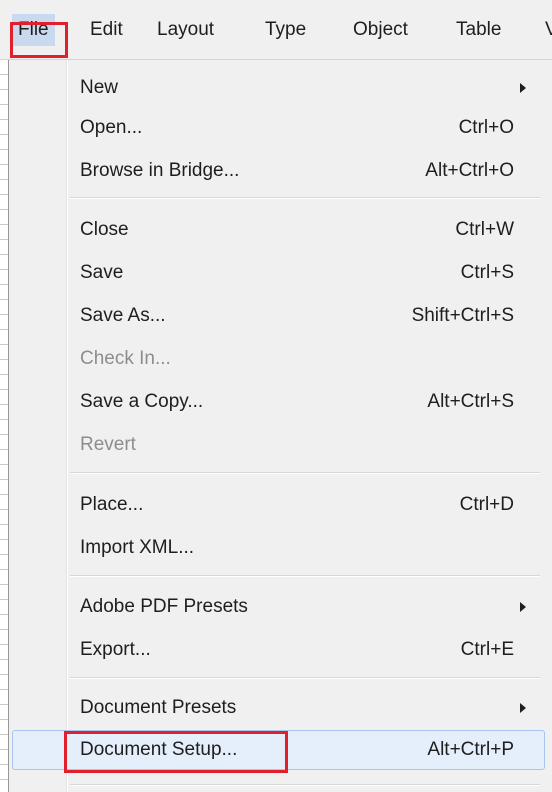 Image resolution: width=552 pixels, height=792 pixels. Describe the element at coordinates (548, 30) in the screenshot. I see `menu-view-partial: V` at that location.